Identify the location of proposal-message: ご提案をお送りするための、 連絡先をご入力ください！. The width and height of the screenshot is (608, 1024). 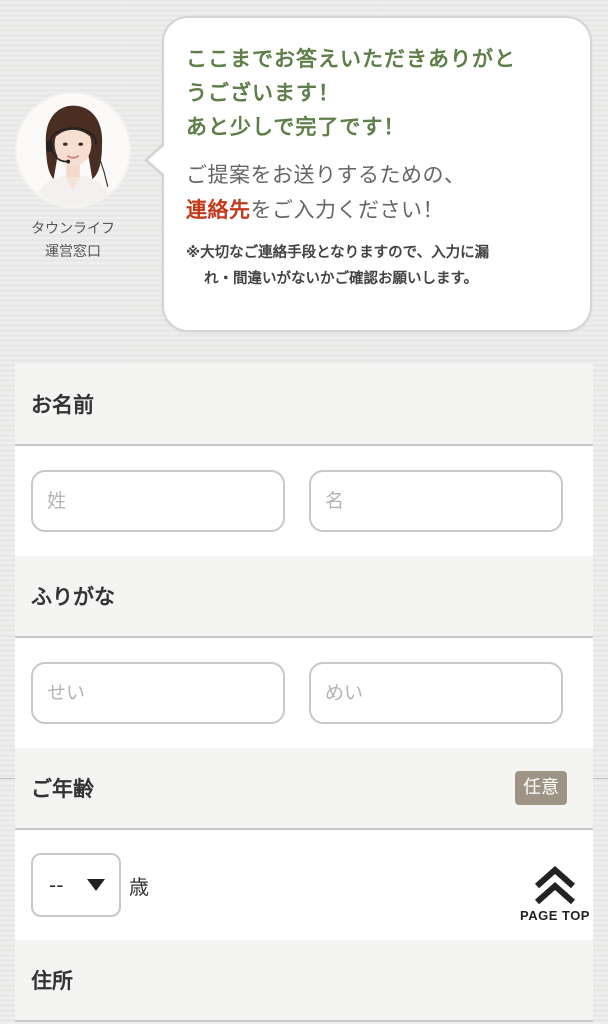
(377, 193).